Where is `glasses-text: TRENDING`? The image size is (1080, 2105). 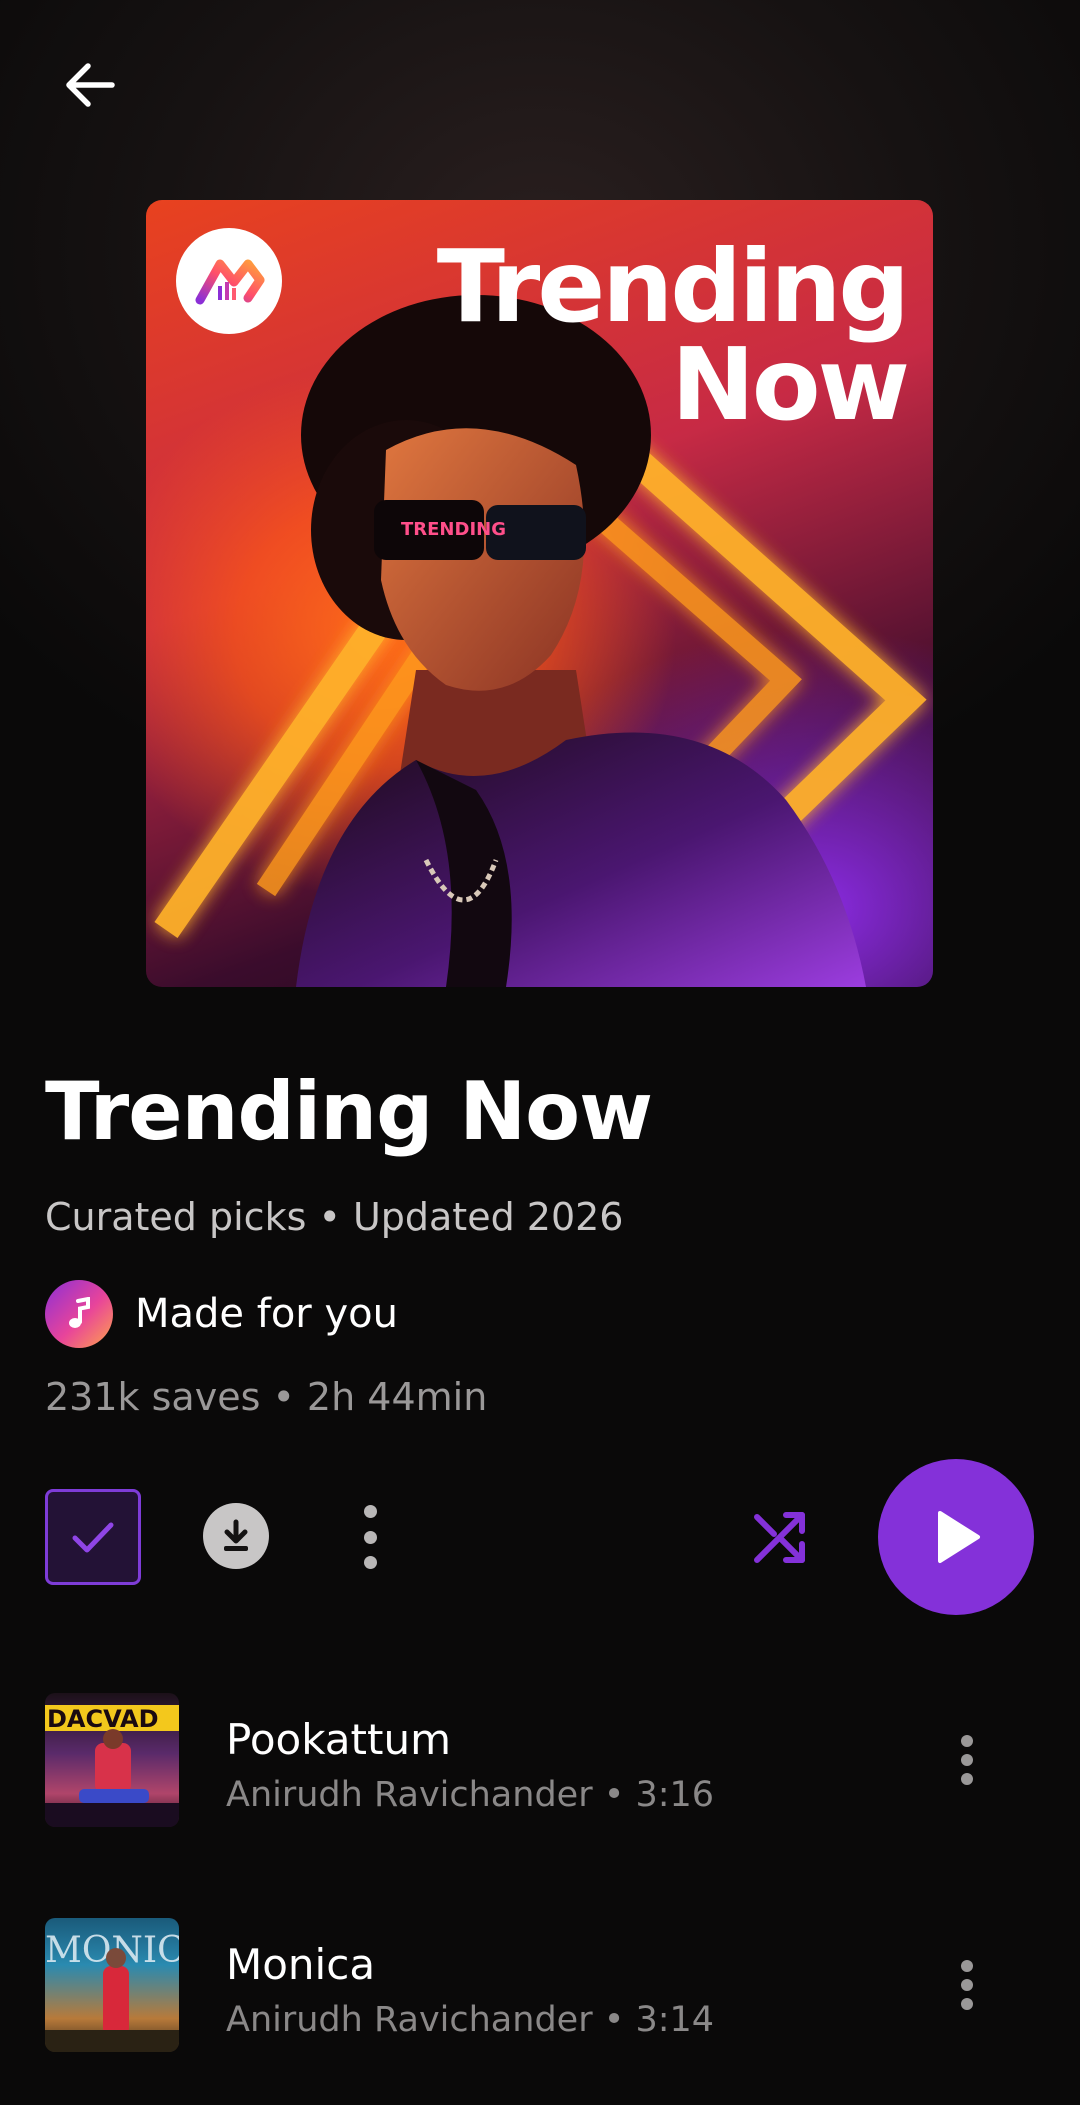
glasses-text: TRENDING is located at coordinates (453, 529).